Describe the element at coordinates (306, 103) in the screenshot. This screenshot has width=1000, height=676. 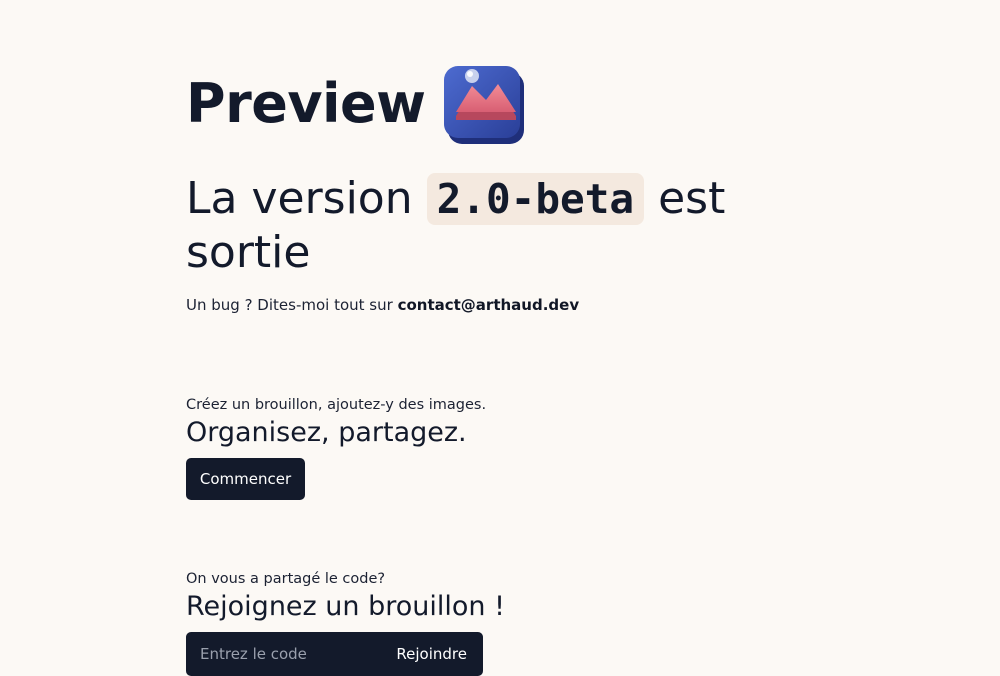
I see `app-title: Preview` at that location.